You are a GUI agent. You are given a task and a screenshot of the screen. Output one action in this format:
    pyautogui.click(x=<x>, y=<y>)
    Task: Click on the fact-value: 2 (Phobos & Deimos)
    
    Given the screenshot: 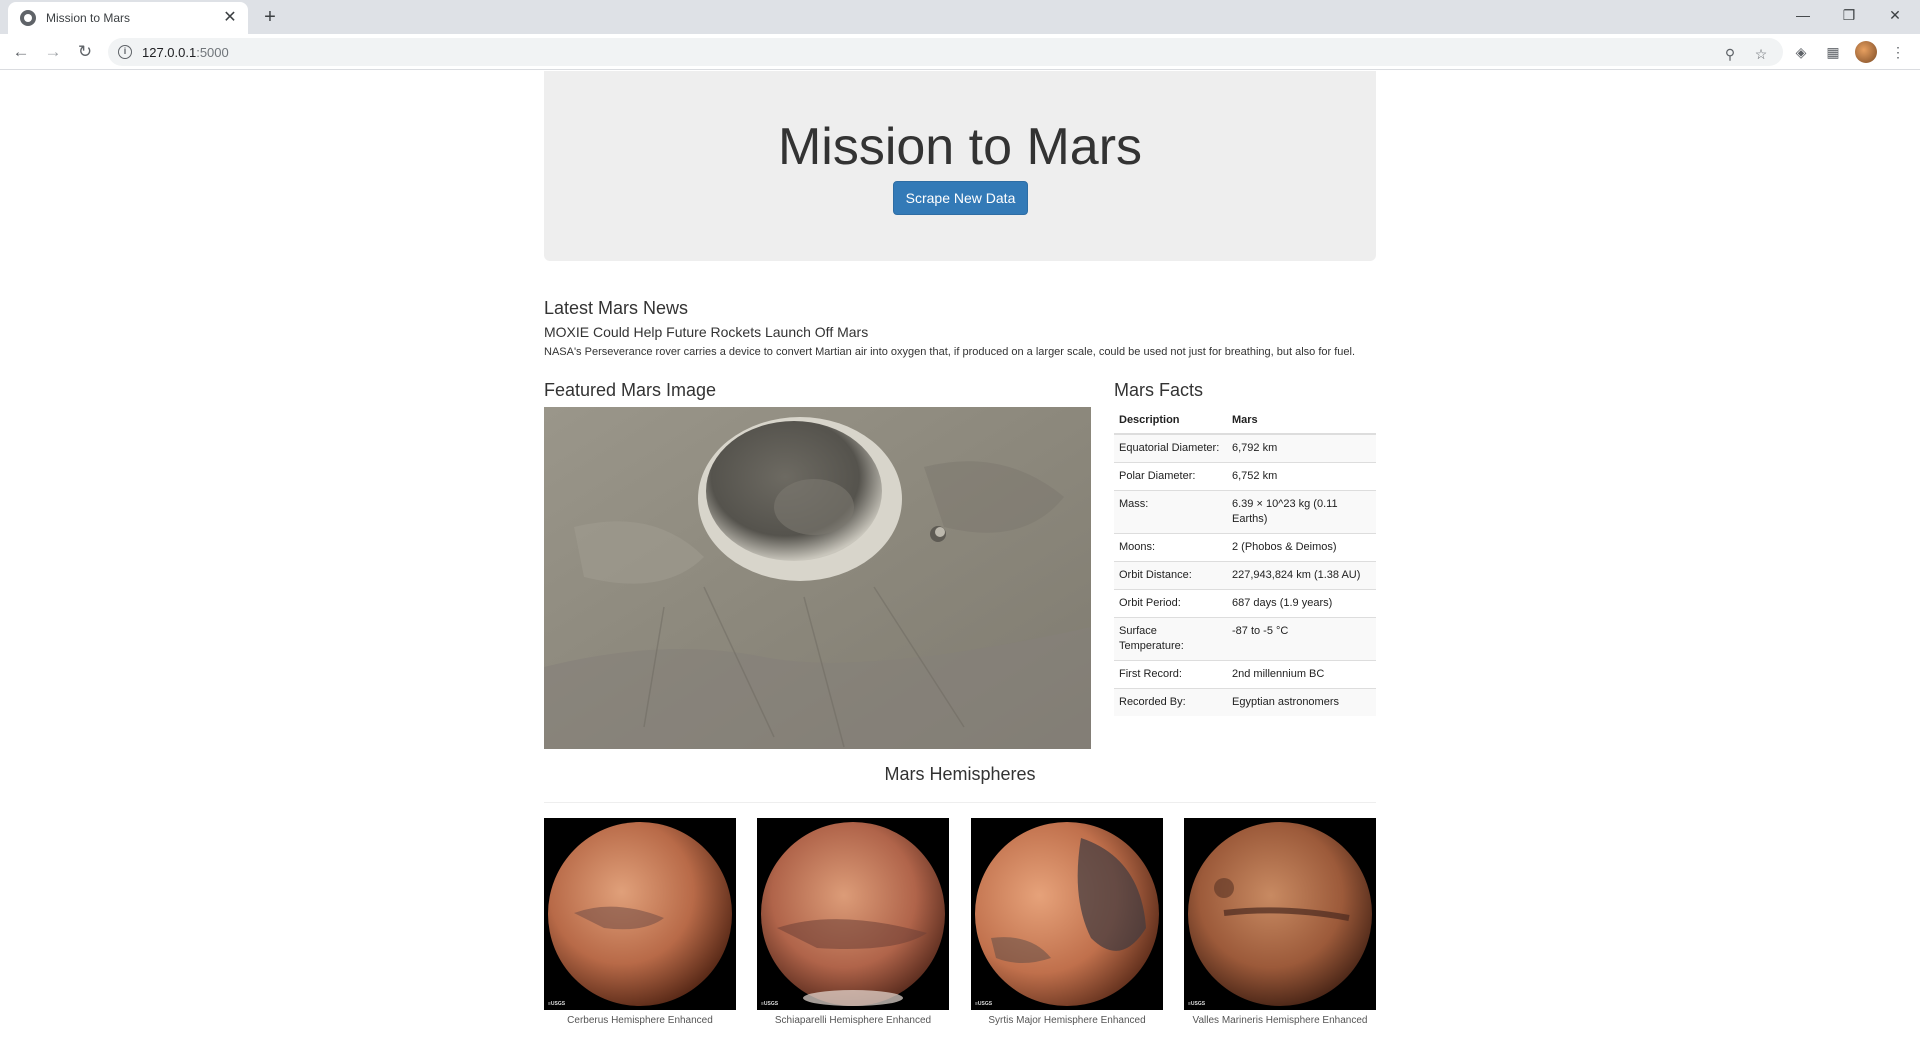 What is the action you would take?
    pyautogui.click(x=1301, y=547)
    